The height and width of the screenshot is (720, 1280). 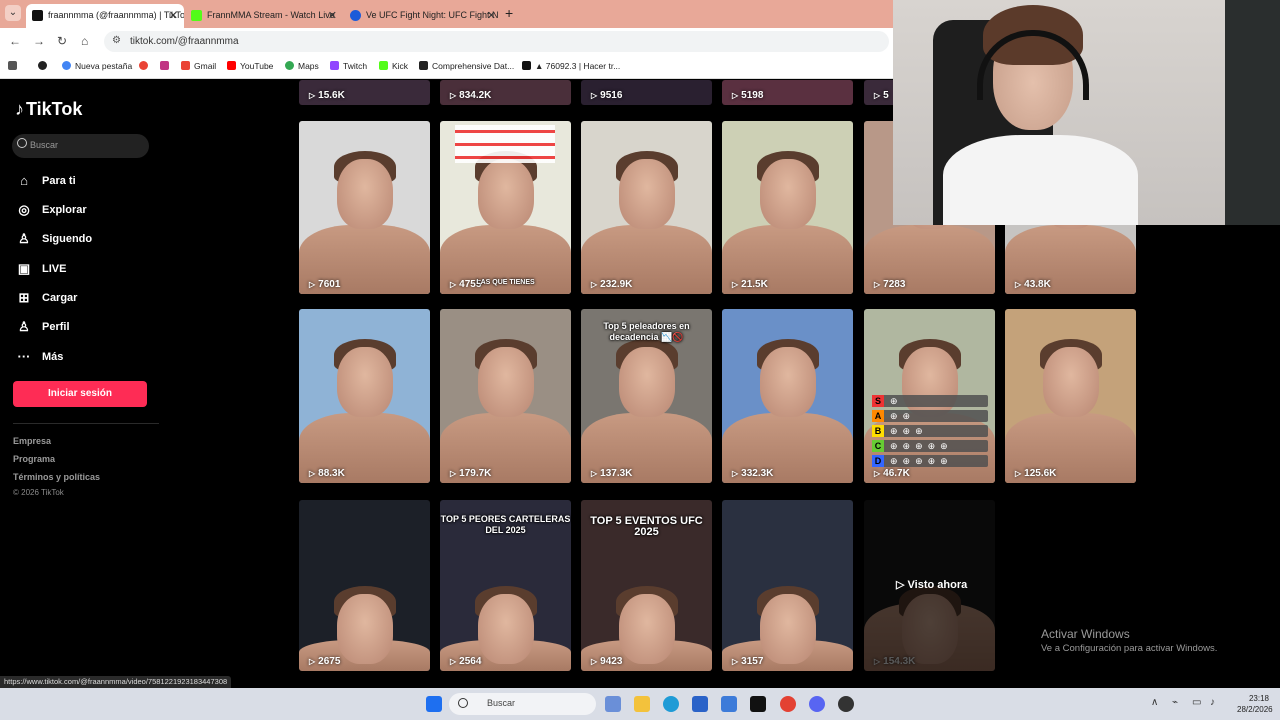 What do you see at coordinates (54, 239) in the screenshot?
I see `nav-siguiendo: ♙ Siguendo` at bounding box center [54, 239].